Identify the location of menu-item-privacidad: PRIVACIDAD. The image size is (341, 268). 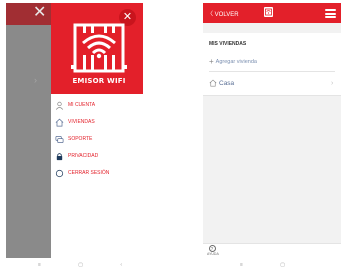
(97, 156).